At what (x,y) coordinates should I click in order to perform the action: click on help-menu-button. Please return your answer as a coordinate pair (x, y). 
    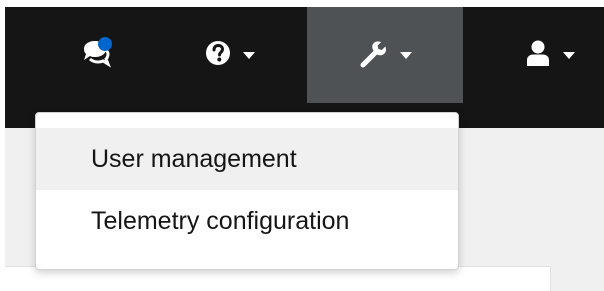
    Looking at the image, I should click on (230, 55).